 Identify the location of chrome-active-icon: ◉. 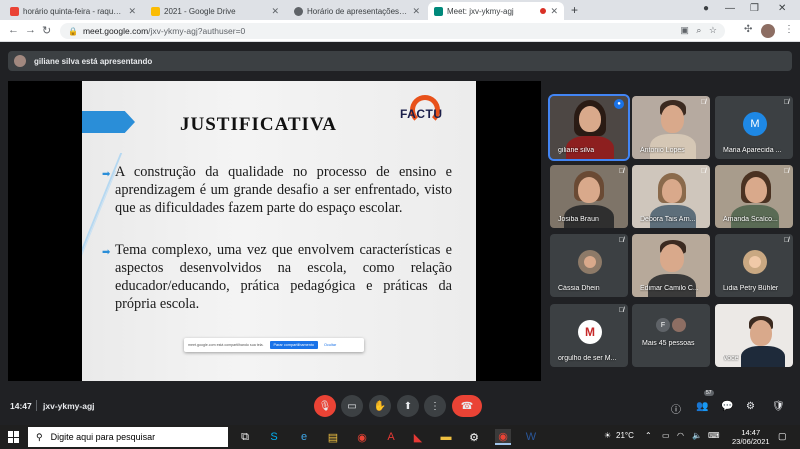
(503, 437).